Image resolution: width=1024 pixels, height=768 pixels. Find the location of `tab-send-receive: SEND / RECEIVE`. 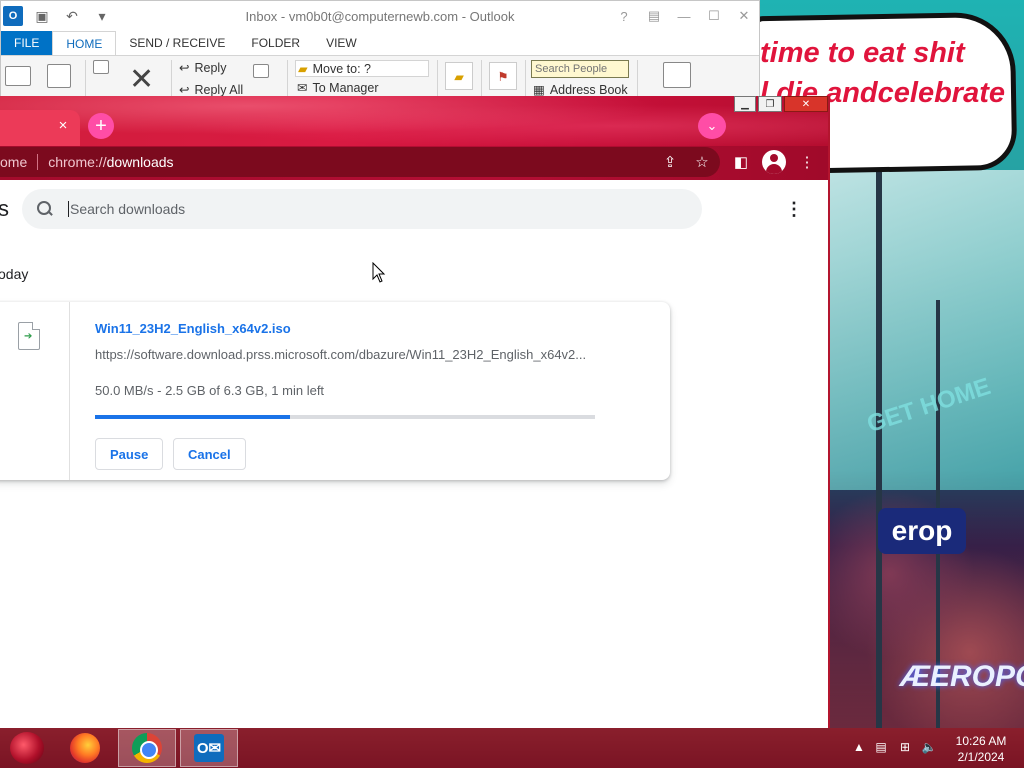

tab-send-receive: SEND / RECEIVE is located at coordinates (177, 43).